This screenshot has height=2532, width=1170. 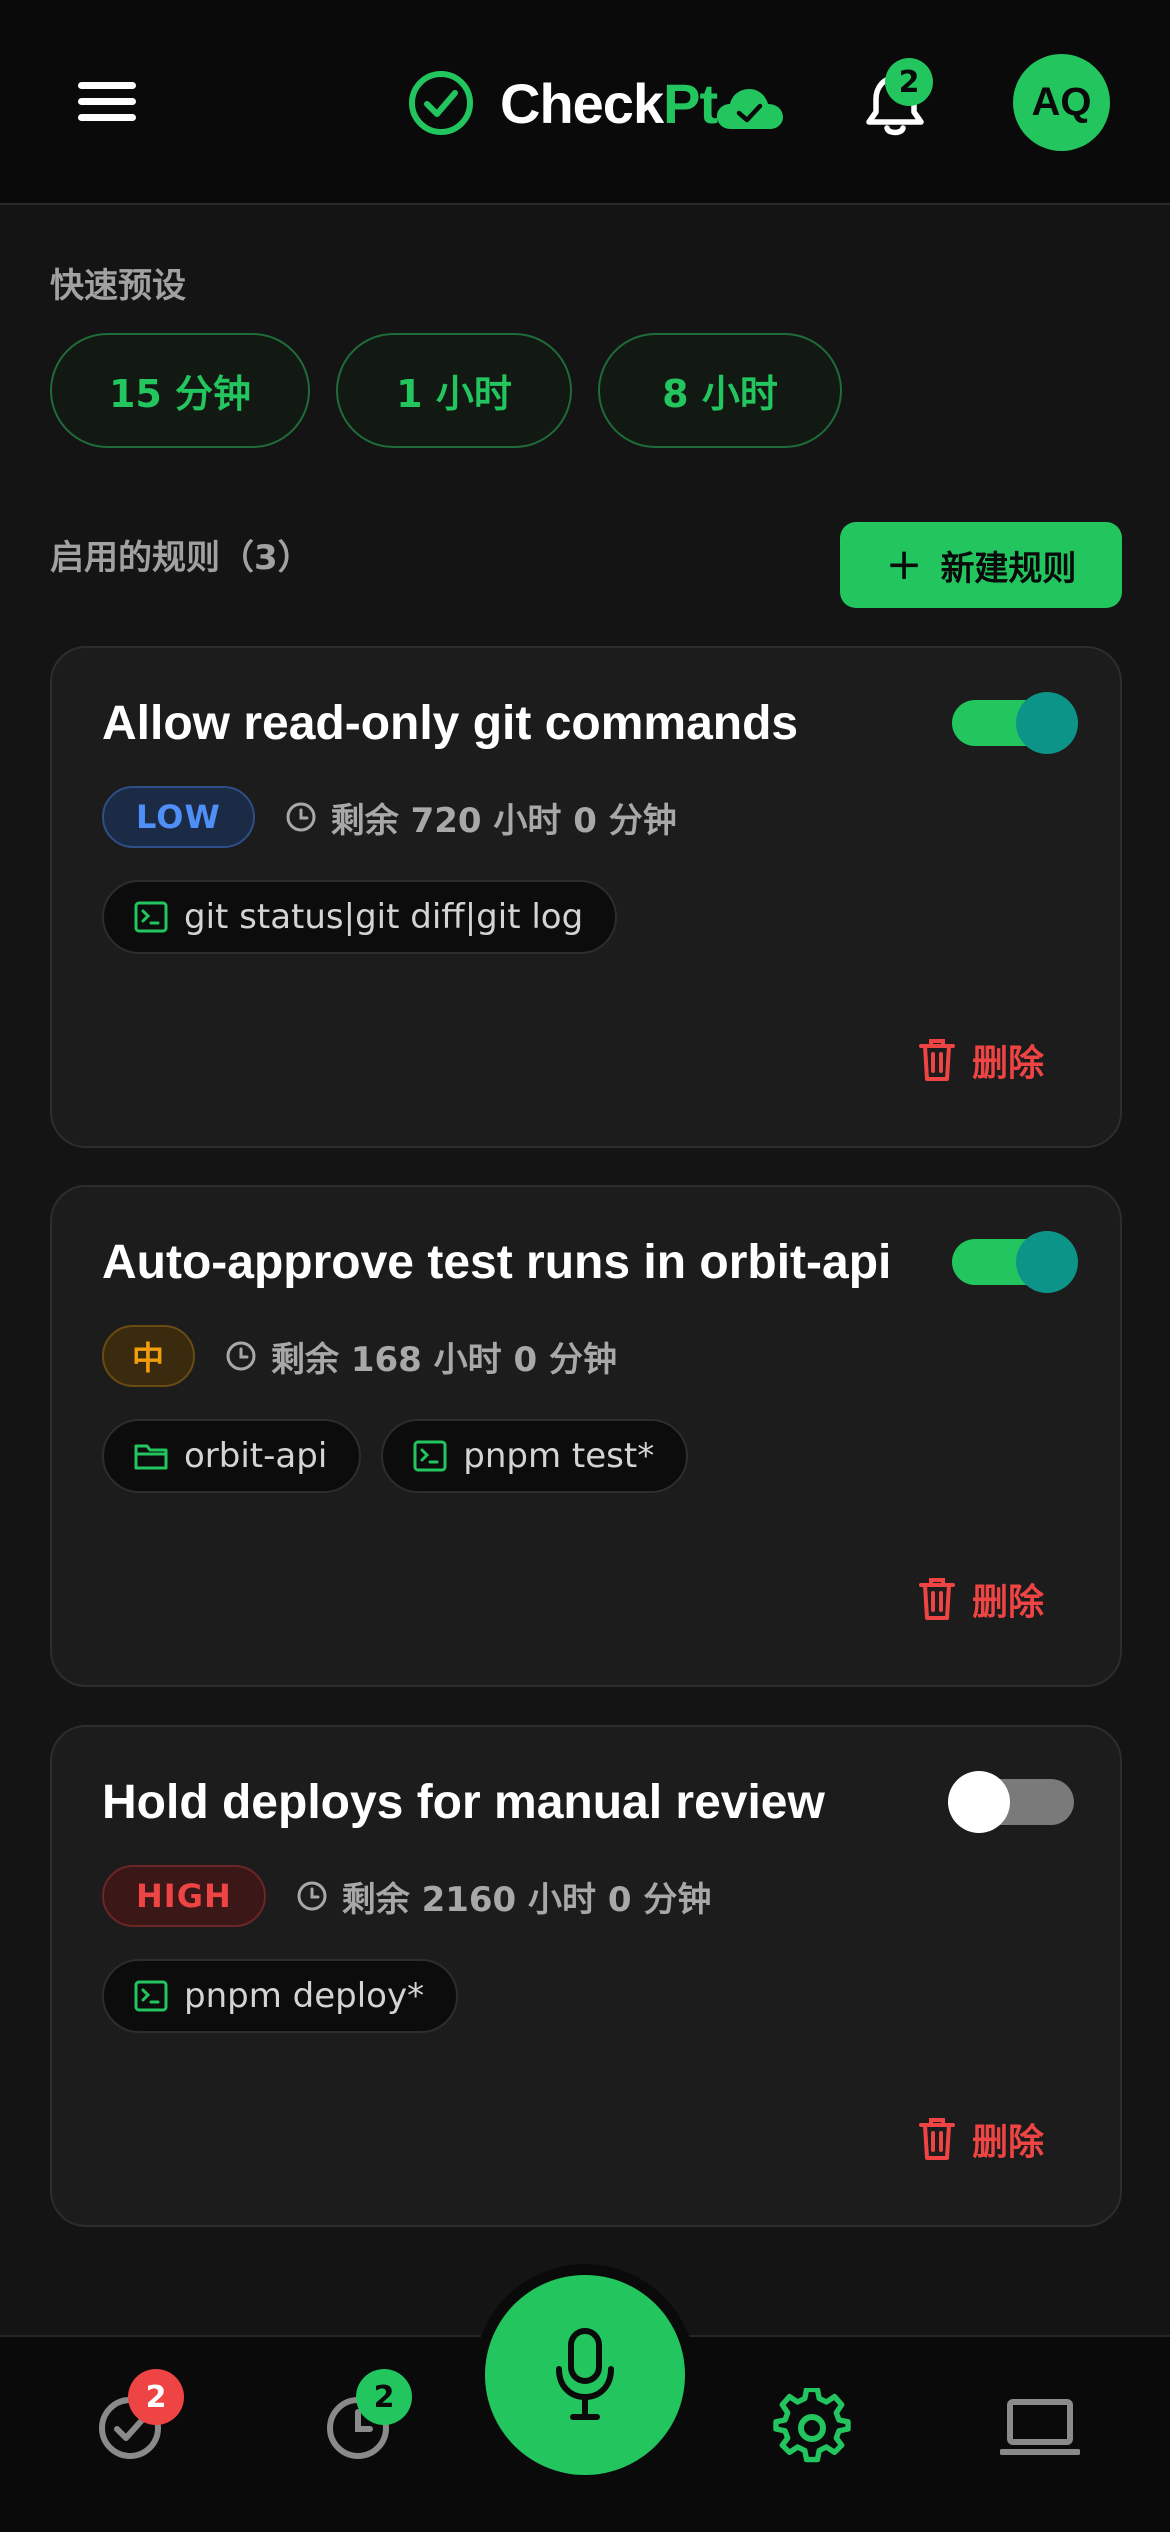 What do you see at coordinates (463, 1802) in the screenshot?
I see `rule-title: Hold deploys for manual review` at bounding box center [463, 1802].